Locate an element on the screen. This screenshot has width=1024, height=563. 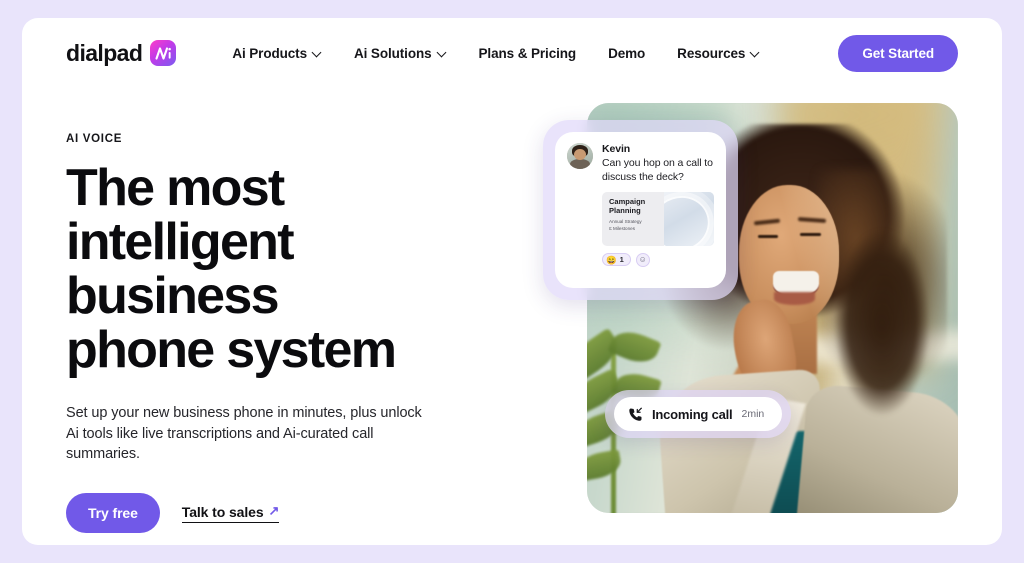
reaction-count: 1 is located at coordinates (621, 260).